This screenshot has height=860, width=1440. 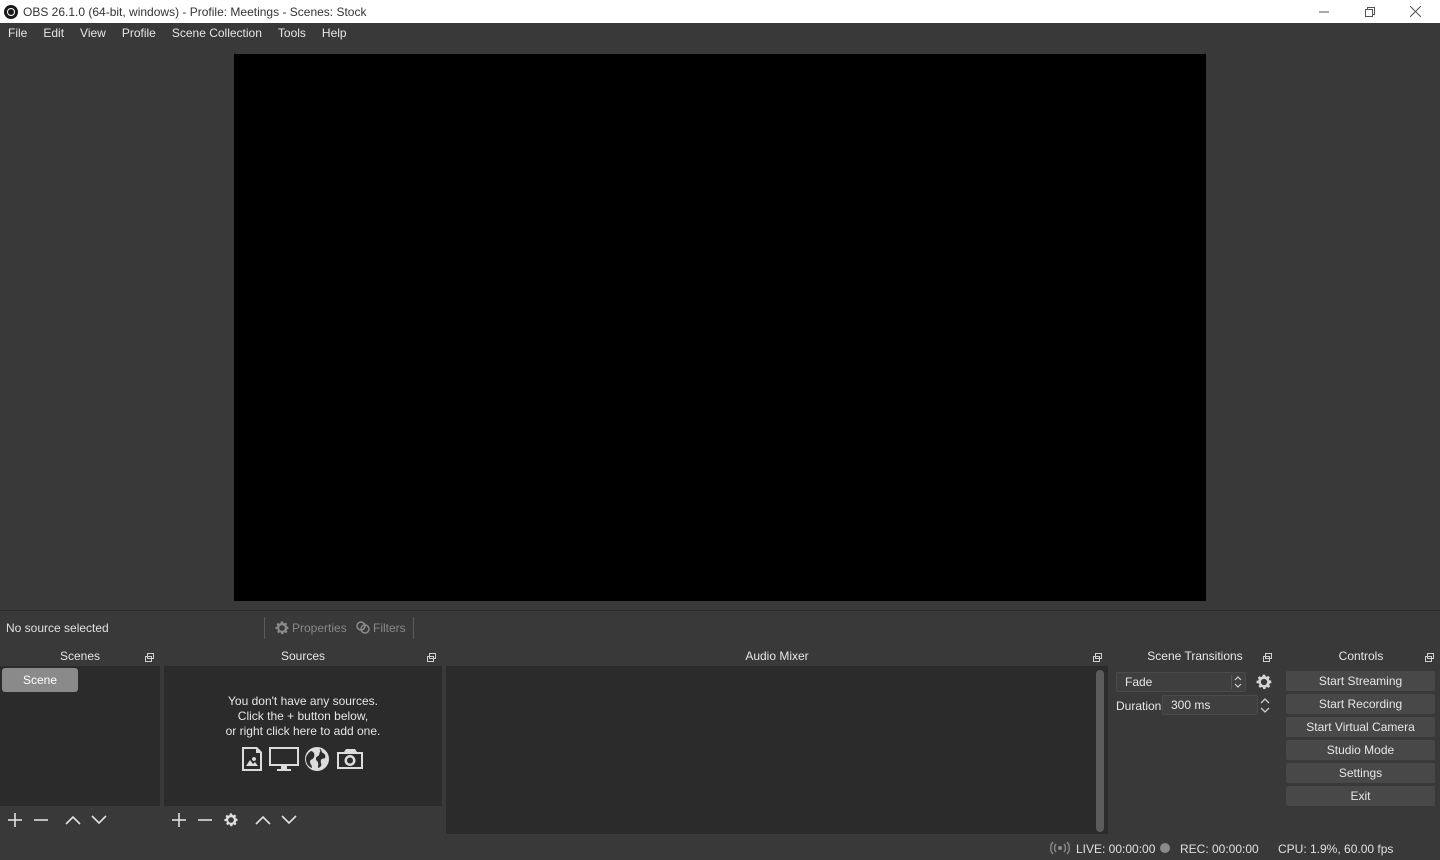 What do you see at coordinates (252, 760) in the screenshot?
I see `image-icon` at bounding box center [252, 760].